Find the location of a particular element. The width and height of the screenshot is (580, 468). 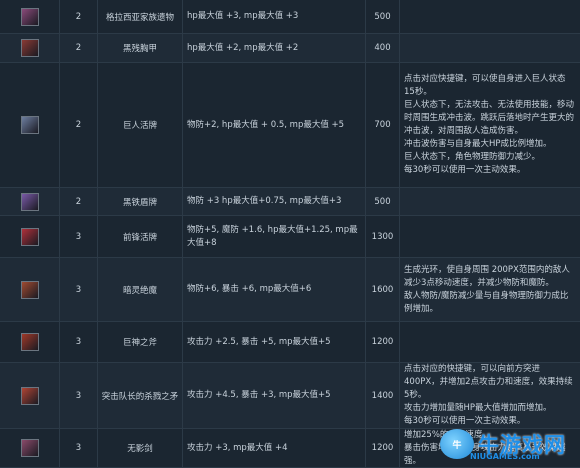

table-row: 2 黑残胸甲 hp最大值 +2, mp最大值 +2 400 is located at coordinates (290, 48).